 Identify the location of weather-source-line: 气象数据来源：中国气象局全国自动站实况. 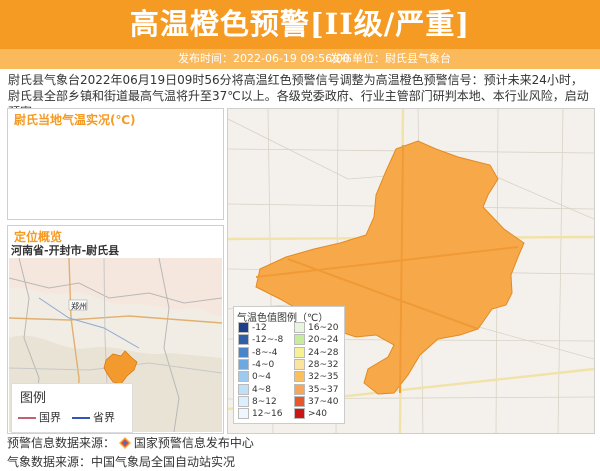
(121, 462).